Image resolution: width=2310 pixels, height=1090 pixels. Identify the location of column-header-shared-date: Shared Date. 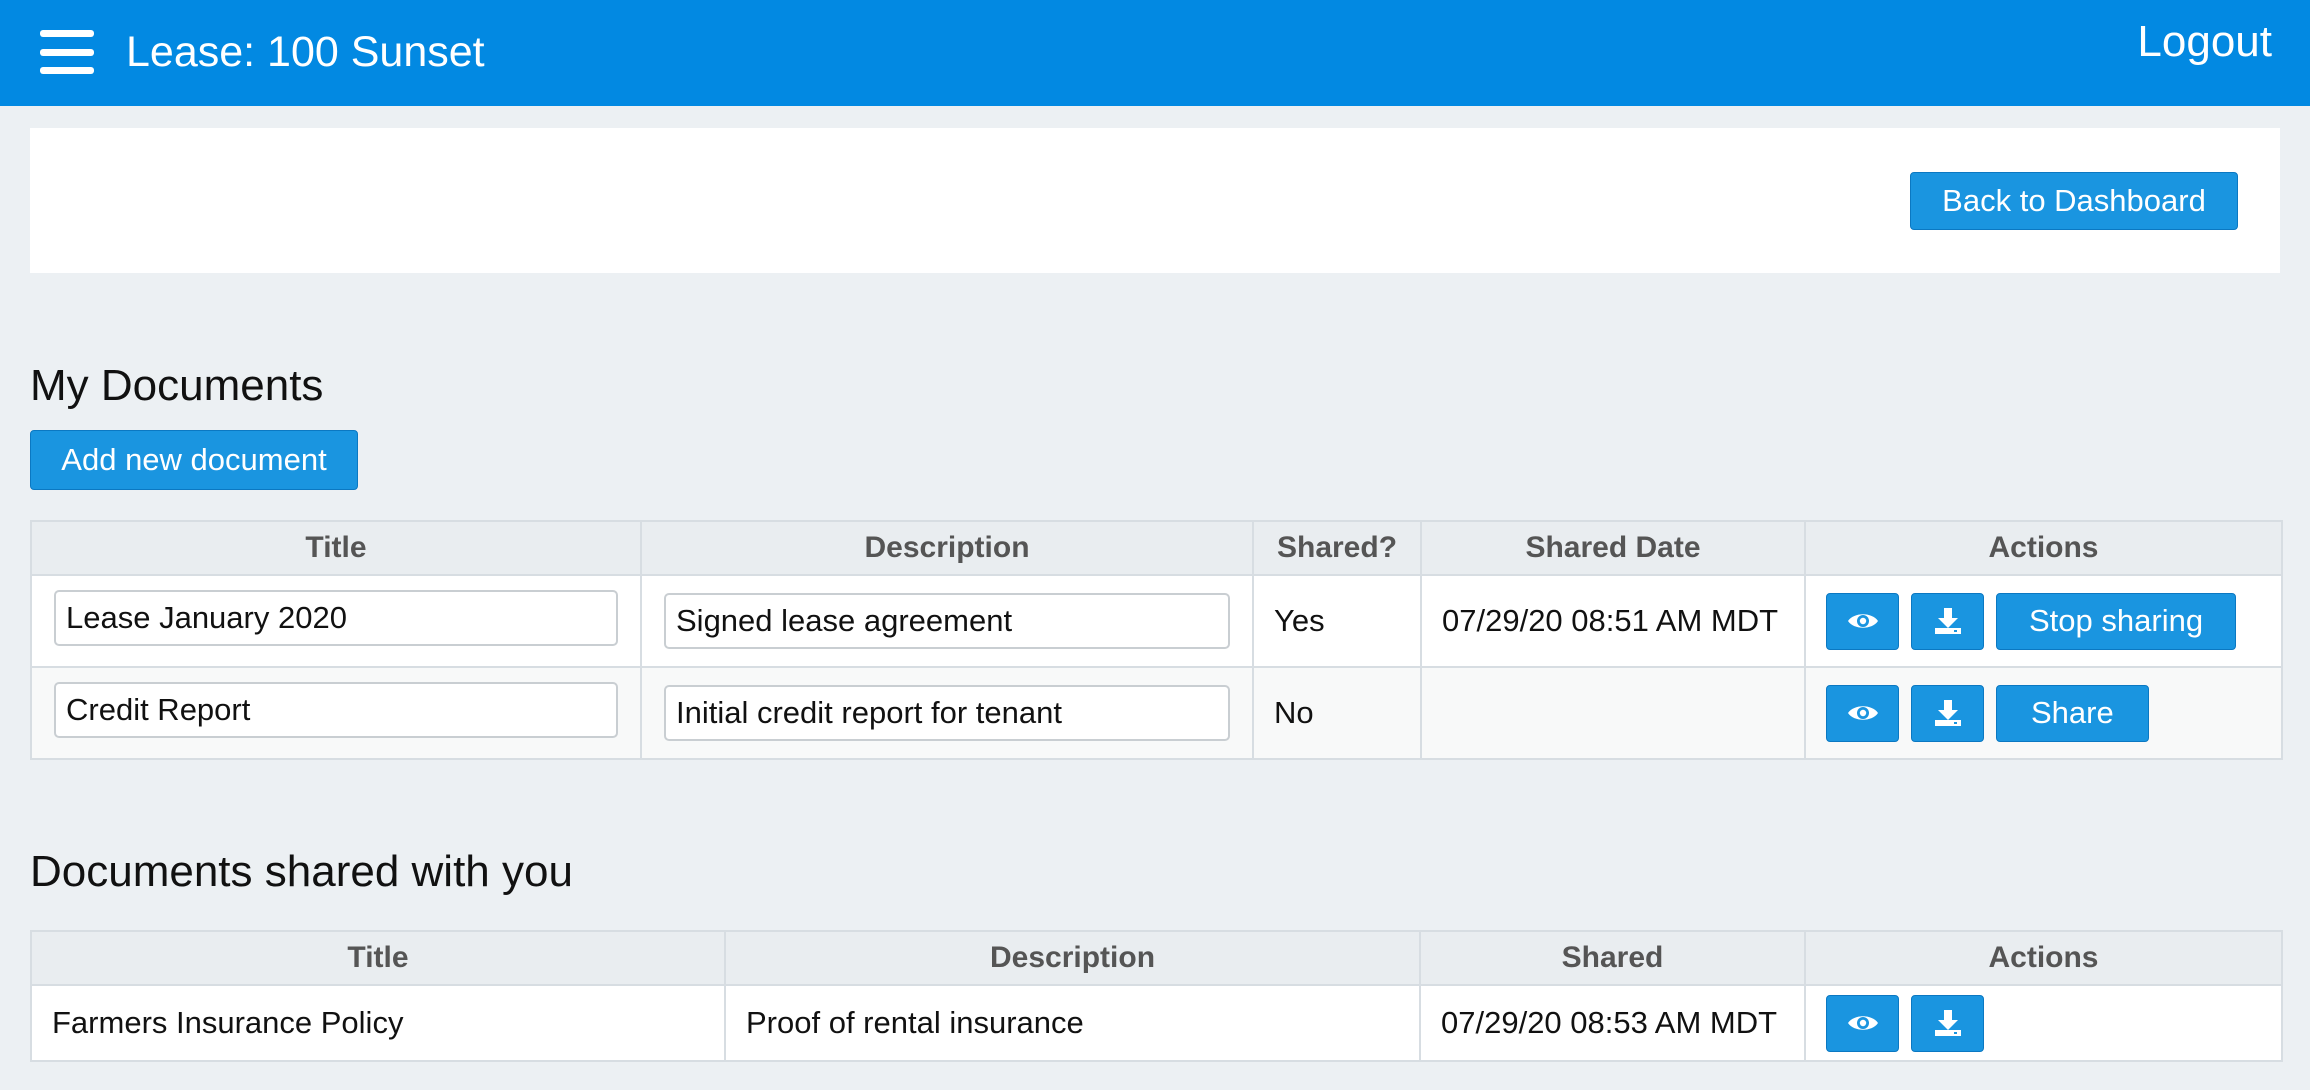
(1613, 548).